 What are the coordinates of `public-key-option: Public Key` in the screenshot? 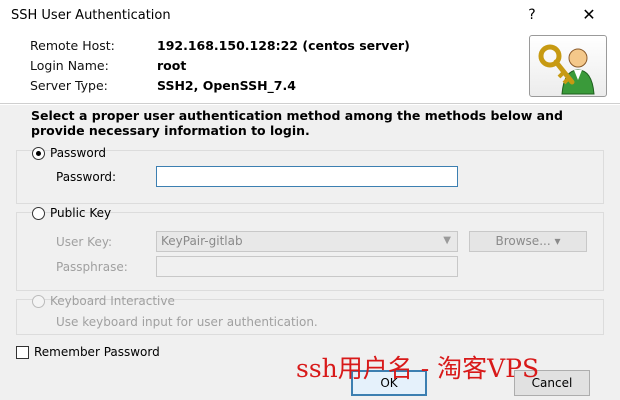 It's located at (71, 213).